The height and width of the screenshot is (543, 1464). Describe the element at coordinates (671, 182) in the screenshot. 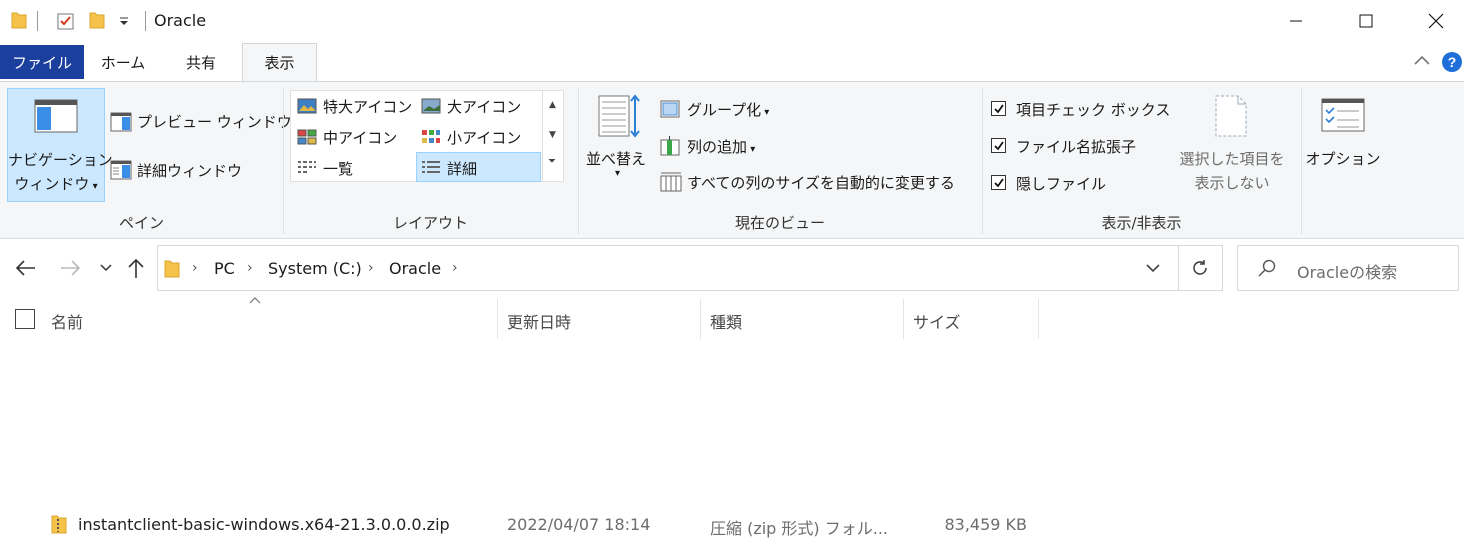

I see `fit-columns-icon` at that location.